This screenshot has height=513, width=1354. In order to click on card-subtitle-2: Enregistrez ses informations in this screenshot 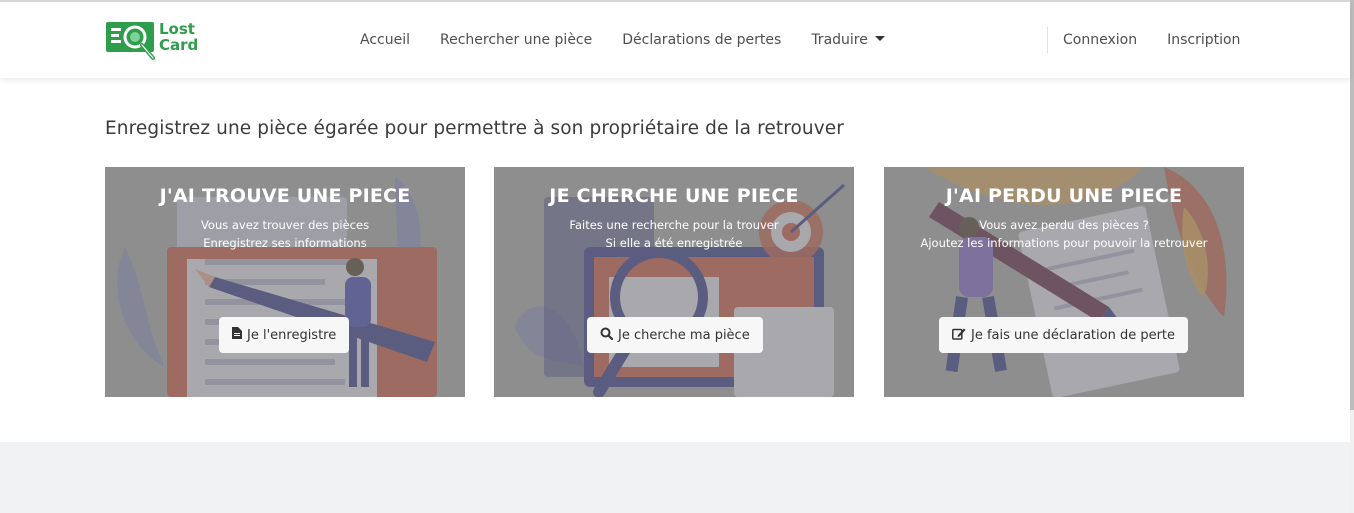, I will do `click(285, 243)`.